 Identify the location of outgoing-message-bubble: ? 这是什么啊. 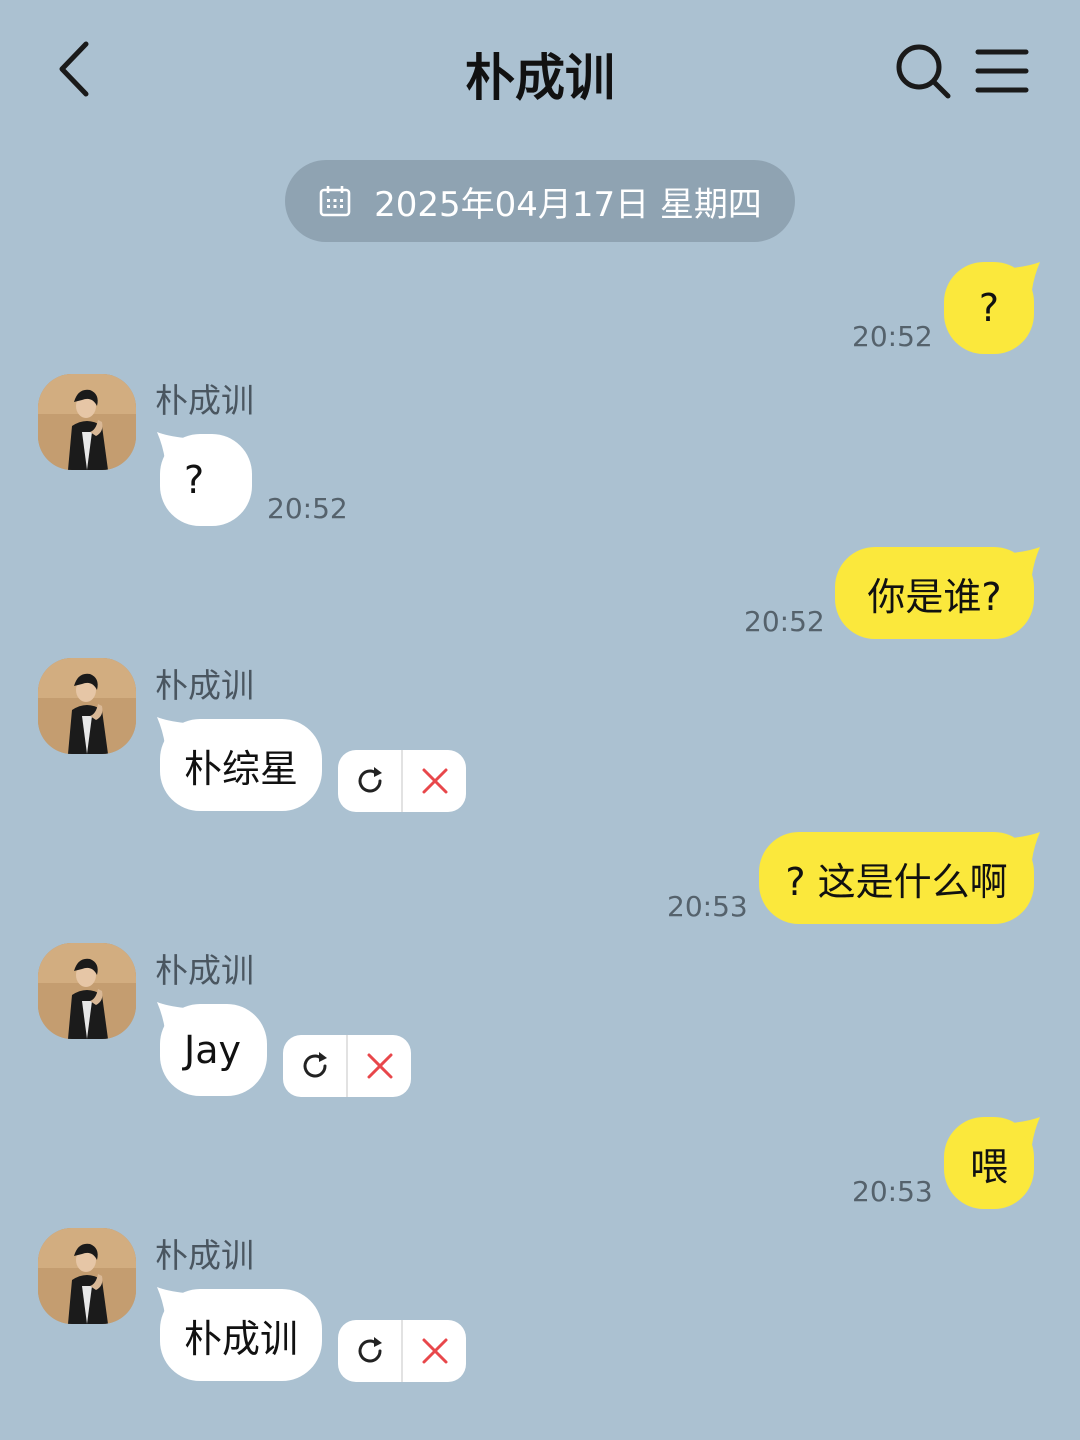
(896, 878).